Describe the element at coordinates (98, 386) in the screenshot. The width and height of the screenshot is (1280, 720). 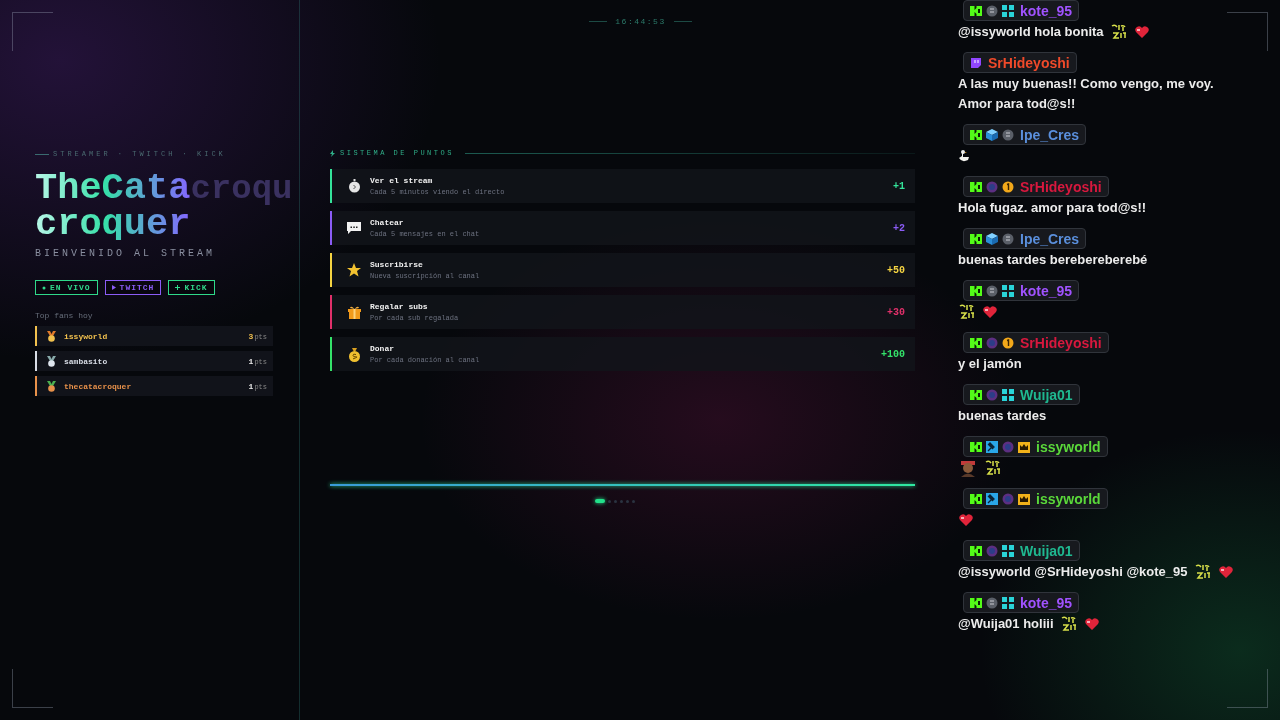
I see `fan-name: thecatacroquer` at that location.